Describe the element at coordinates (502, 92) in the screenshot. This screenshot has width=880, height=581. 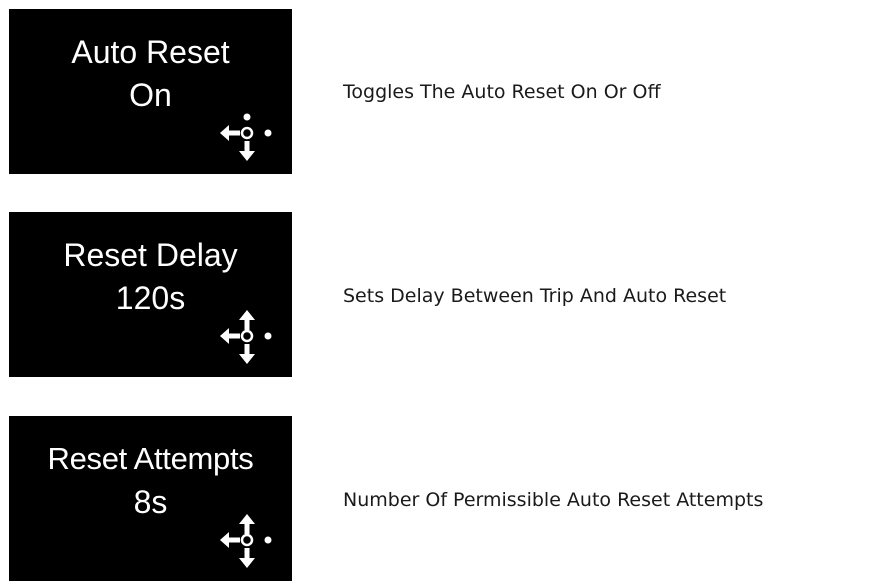
I see `setting-description: Toggles The Auto Reset On Or Off` at that location.